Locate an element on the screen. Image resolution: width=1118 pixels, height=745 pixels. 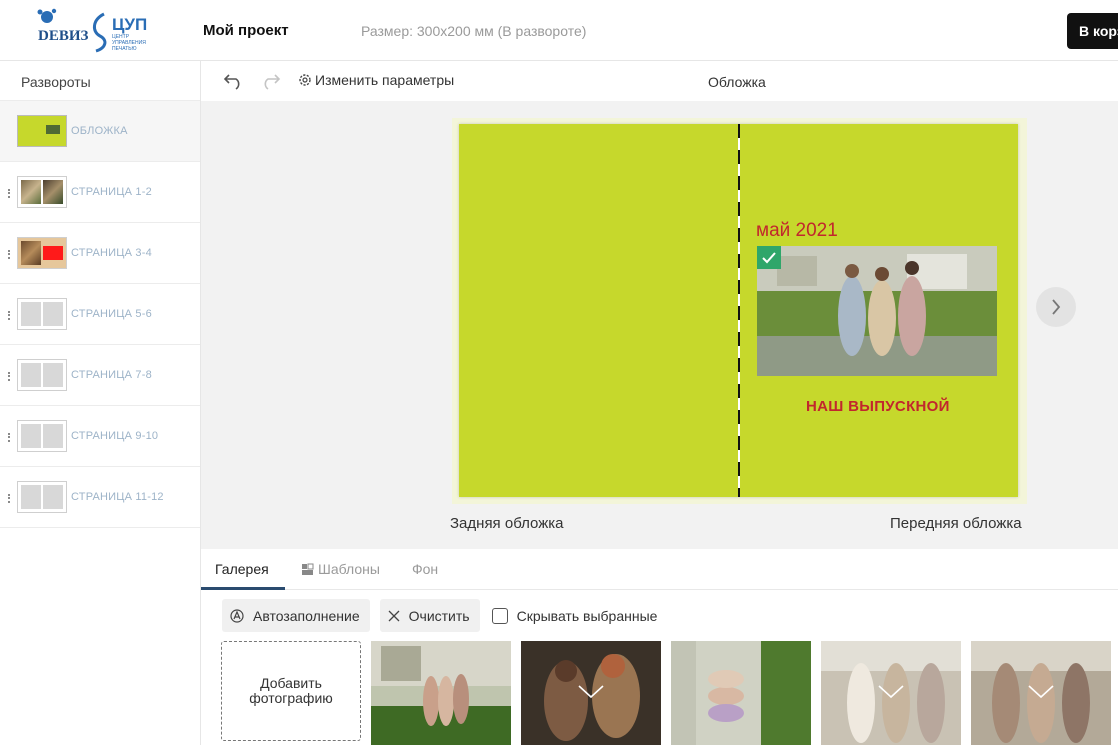
project-size: Размер: 300x200 мм (В развороте) is located at coordinates (474, 31).